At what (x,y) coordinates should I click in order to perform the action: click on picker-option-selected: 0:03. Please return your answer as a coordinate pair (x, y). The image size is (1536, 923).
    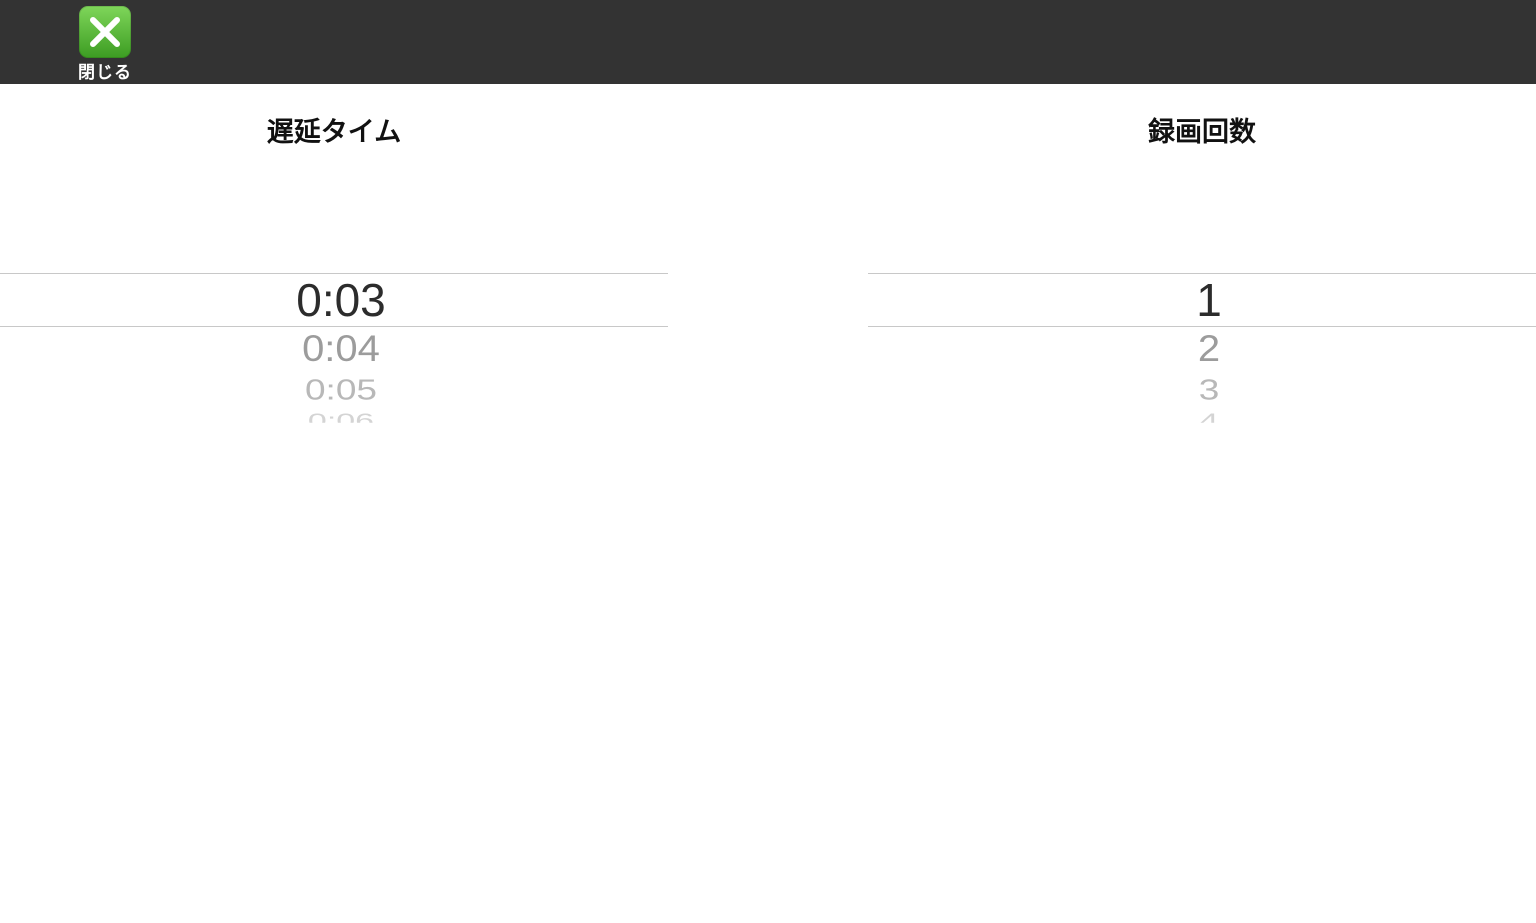
    Looking at the image, I should click on (334, 300).